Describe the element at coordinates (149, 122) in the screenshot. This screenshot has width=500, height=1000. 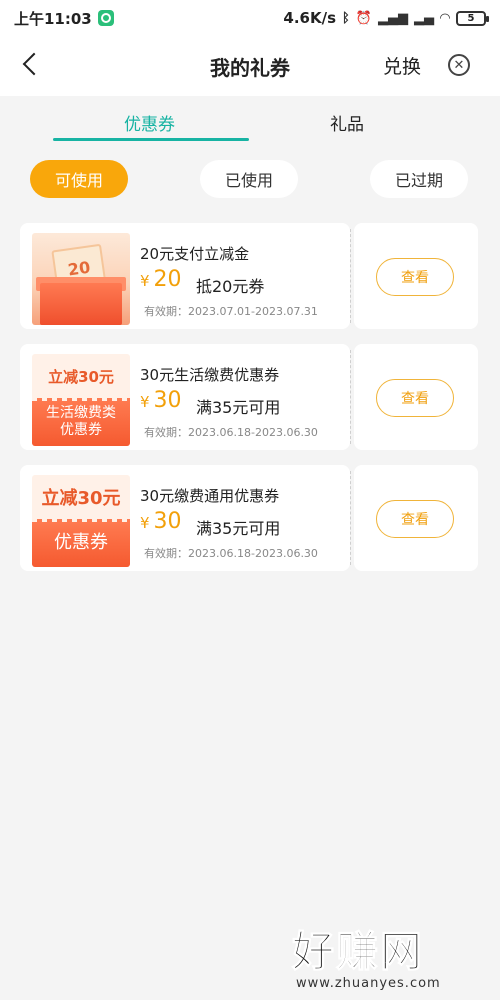
I see `tab-coupons: 优惠券` at that location.